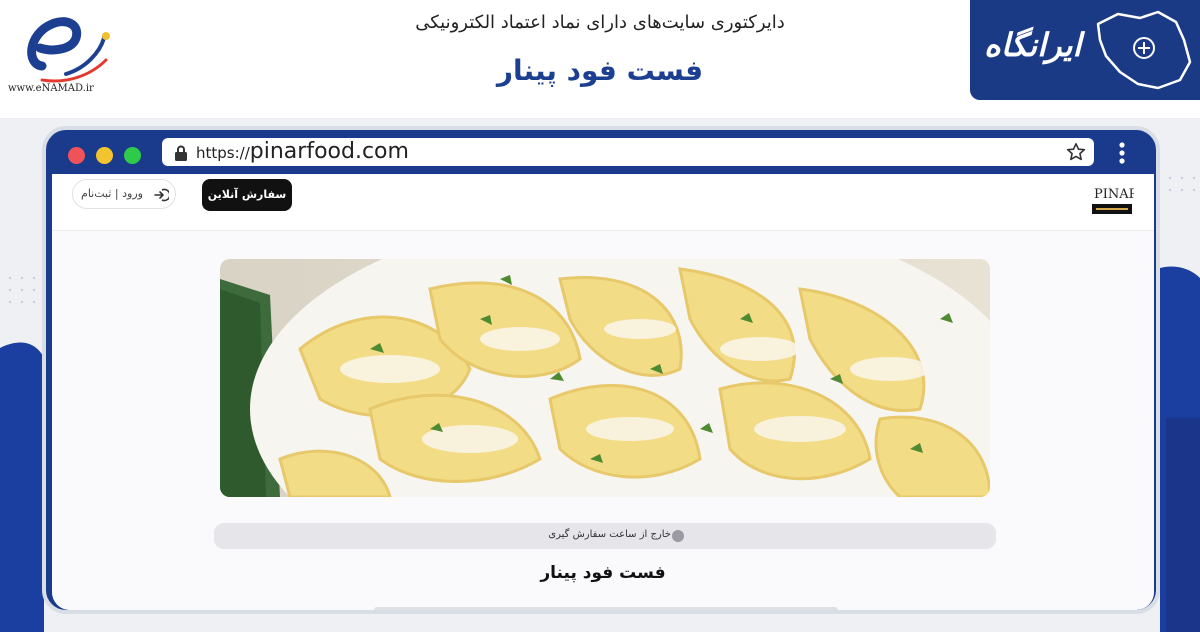  I want to click on irangah-brand: ایرانگاه, so click(1085, 50).